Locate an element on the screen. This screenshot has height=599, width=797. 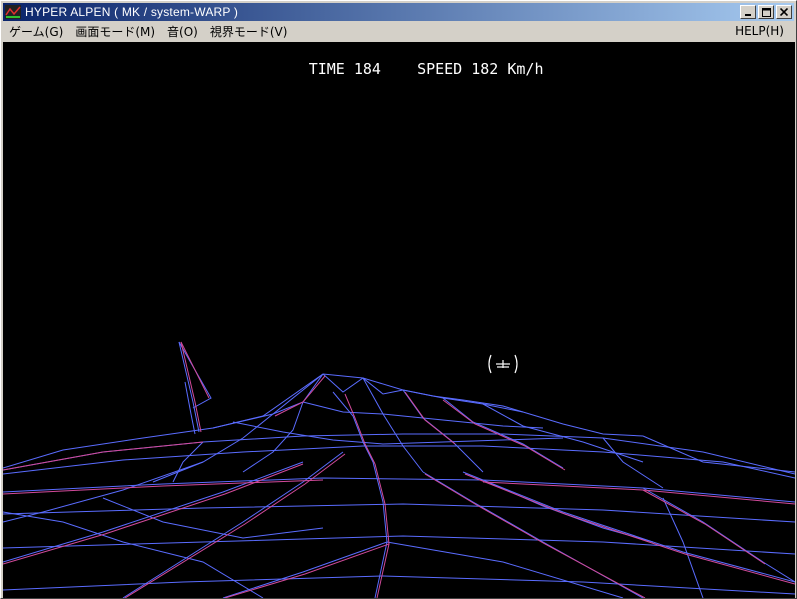
time-label: TIME is located at coordinates (326, 69).